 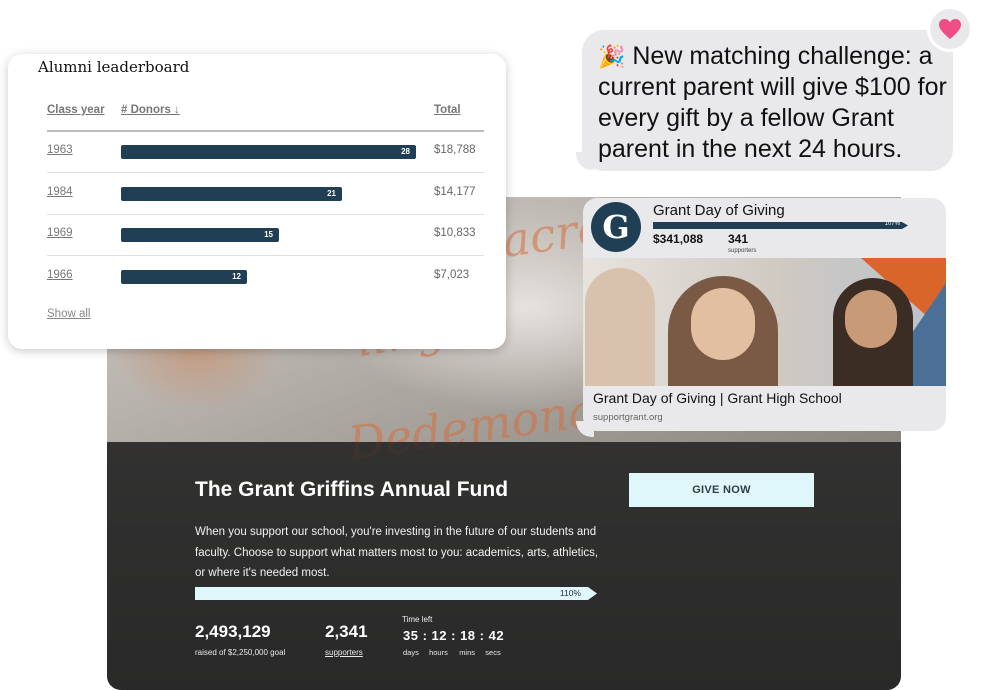 What do you see at coordinates (200, 235) in the screenshot?
I see `donors-bar: 15` at bounding box center [200, 235].